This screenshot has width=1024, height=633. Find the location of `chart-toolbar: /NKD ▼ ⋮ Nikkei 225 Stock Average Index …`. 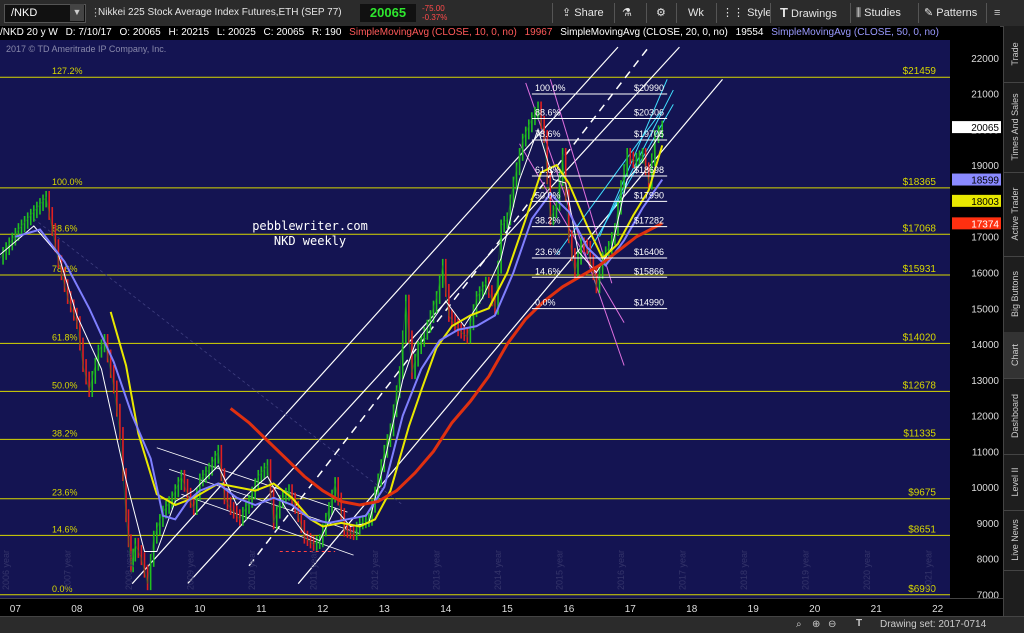

chart-toolbar: /NKD ▼ ⋮ Nikkei 225 Stock Average Index … is located at coordinates (512, 13).